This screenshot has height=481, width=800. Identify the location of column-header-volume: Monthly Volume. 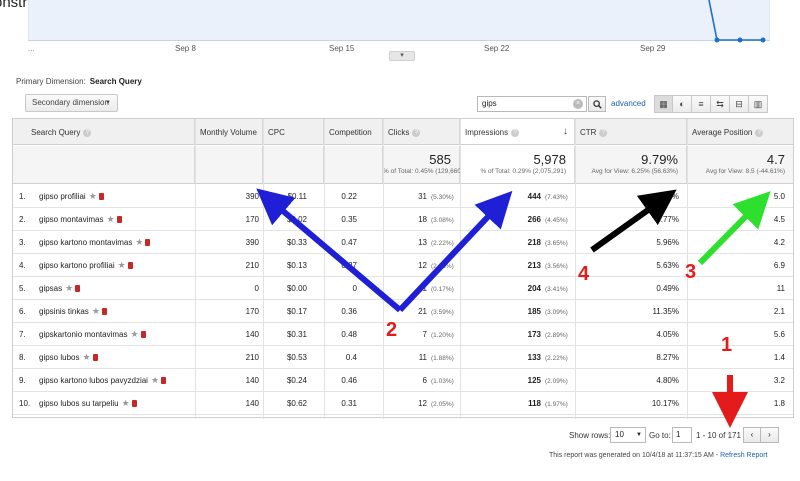
(229, 132).